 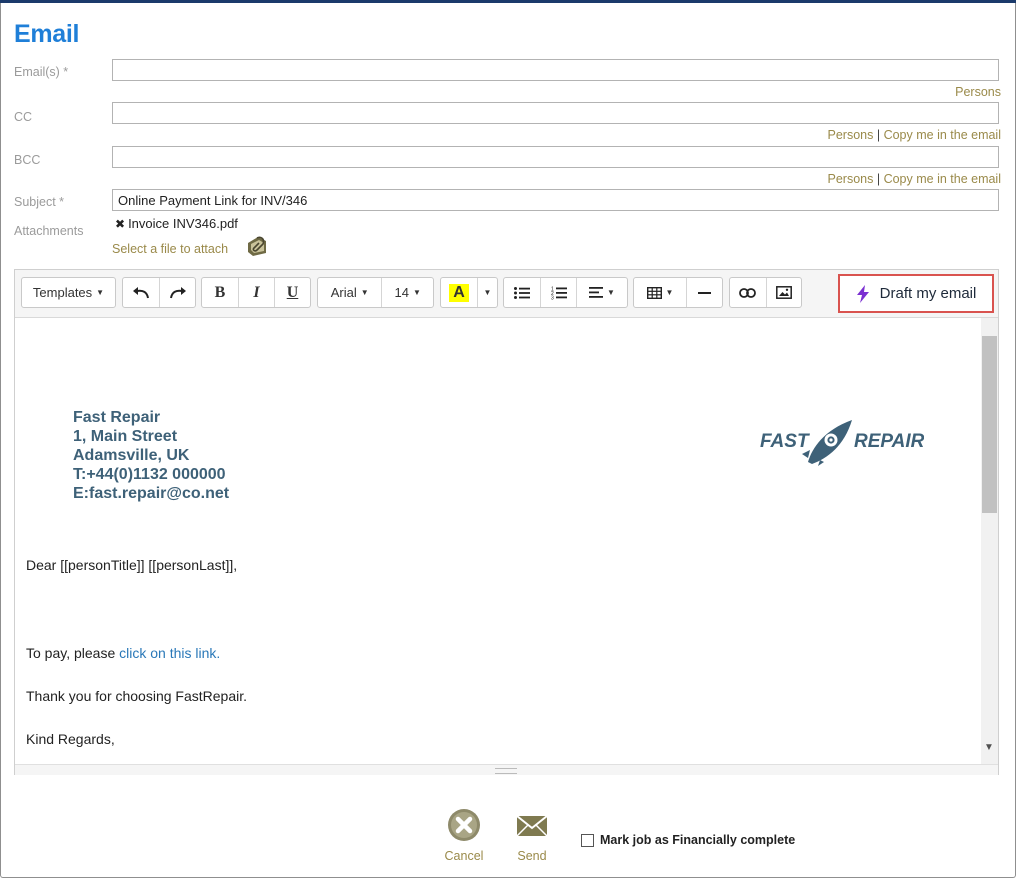 I want to click on align-left-icon, so click(x=596, y=292).